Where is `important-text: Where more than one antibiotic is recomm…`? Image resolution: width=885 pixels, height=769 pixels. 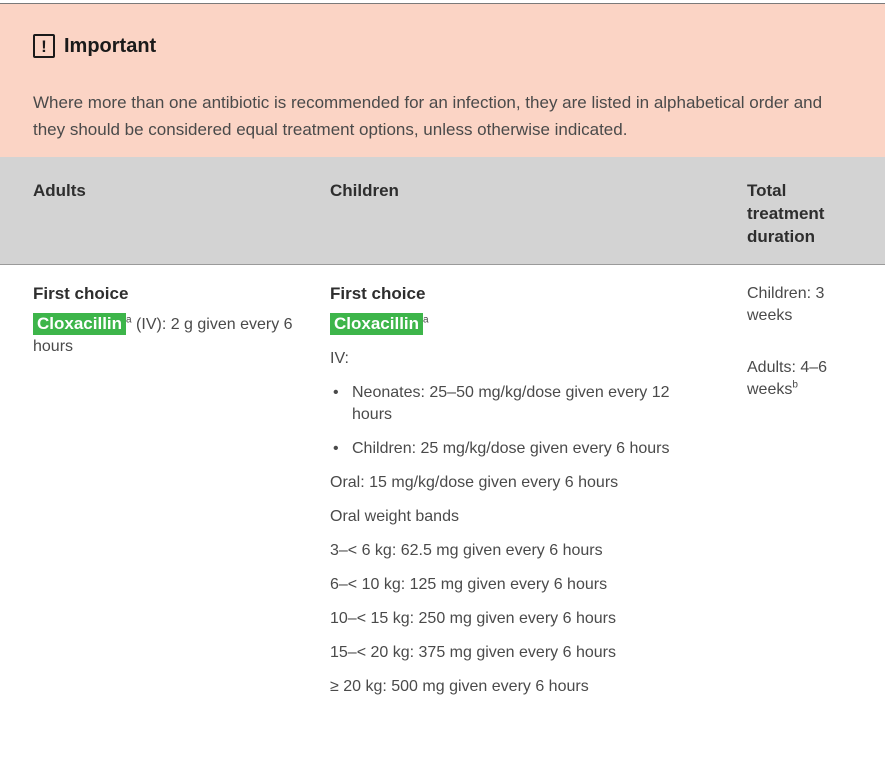 important-text: Where more than one antibiotic is recomm… is located at coordinates (428, 116).